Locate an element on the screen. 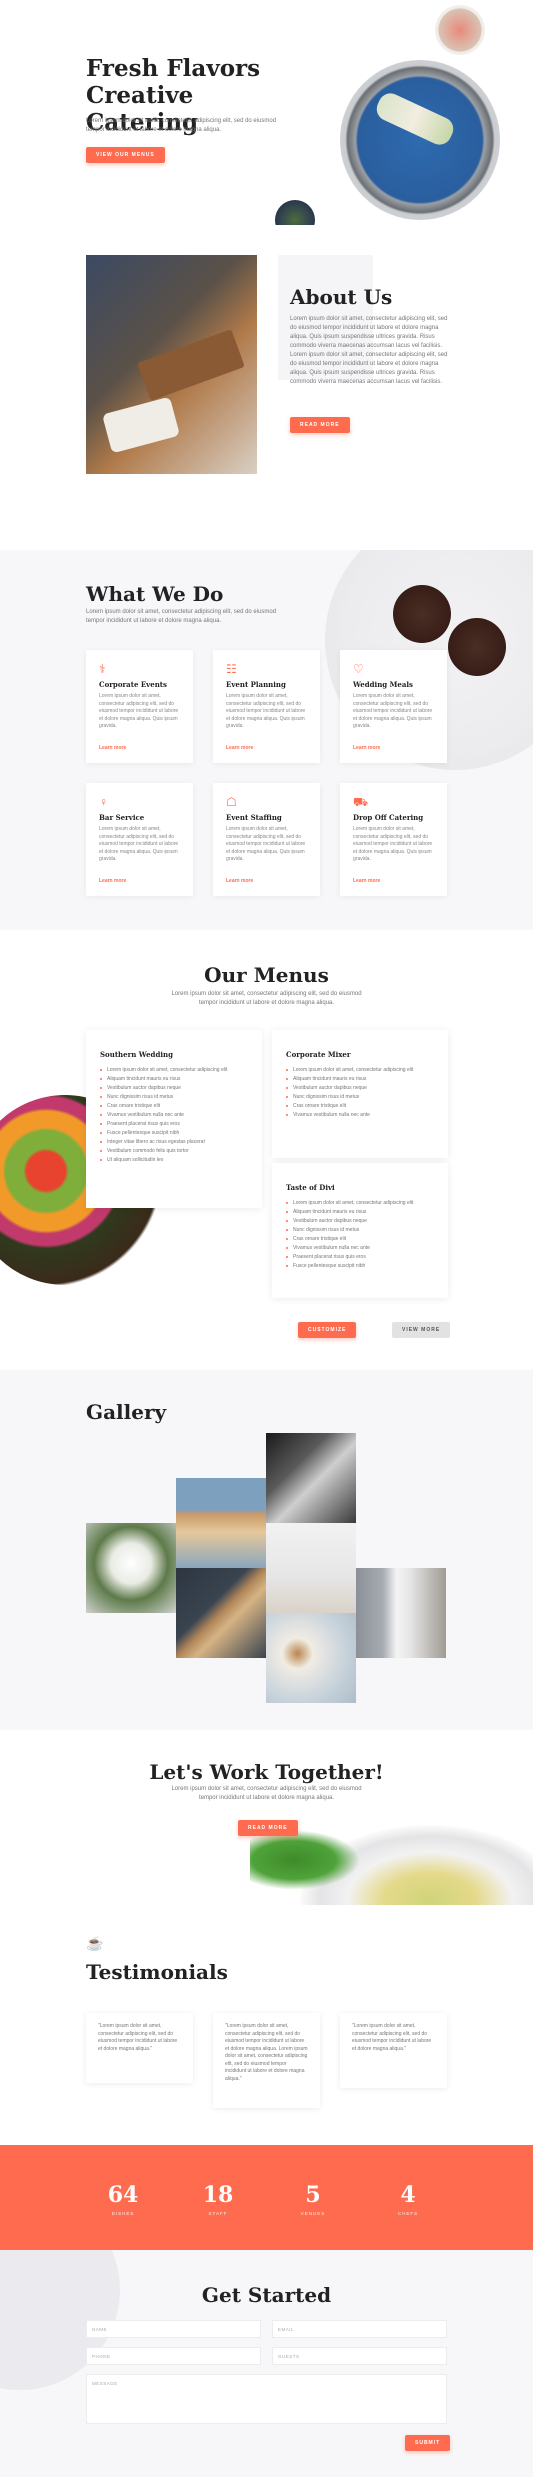 The width and height of the screenshot is (533, 2477). stat-label: DISHES is located at coordinates (123, 2213).